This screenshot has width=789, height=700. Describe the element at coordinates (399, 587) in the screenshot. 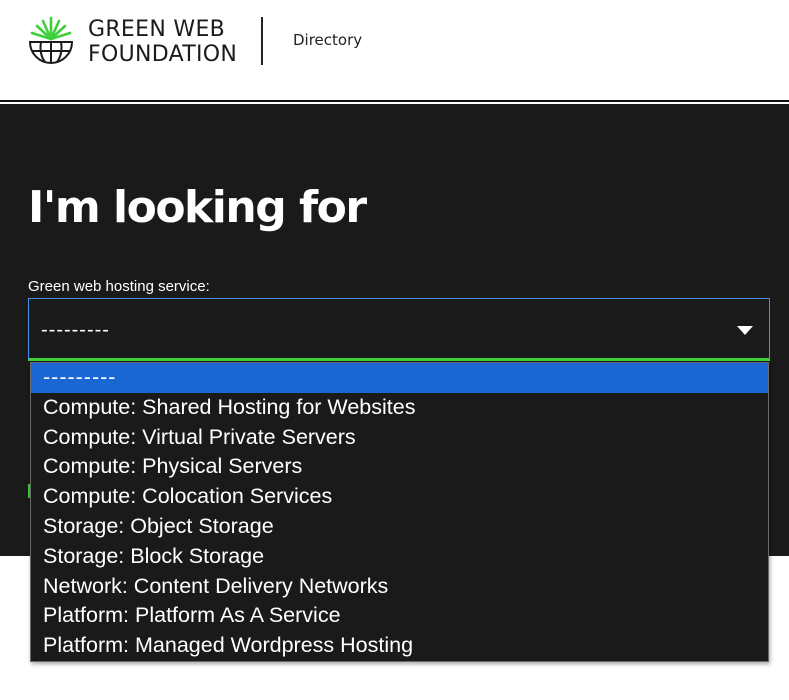

I see `dropdown-option: Network: Content Delivery Networks` at that location.